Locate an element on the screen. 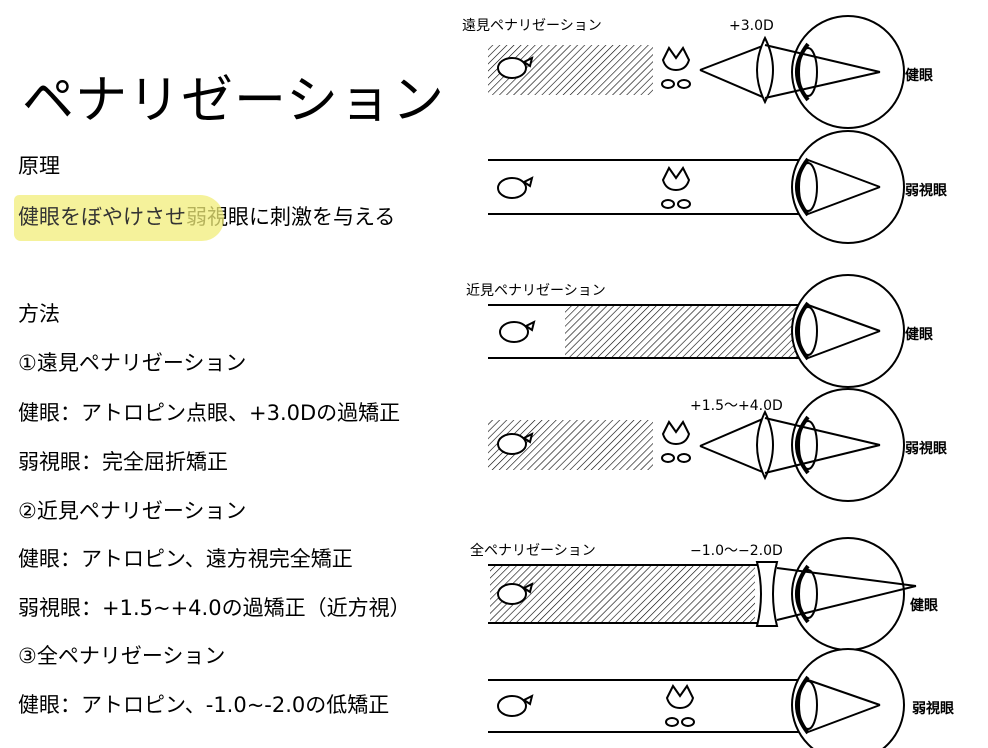 Image resolution: width=988 pixels, height=748 pixels. near-lens-label: +1.5～+4.0D is located at coordinates (736, 406).